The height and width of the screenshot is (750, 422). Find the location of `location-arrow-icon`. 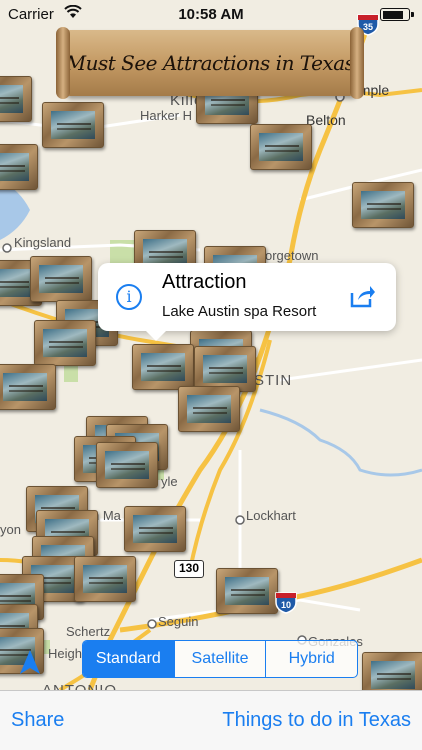

location-arrow-icon is located at coordinates (30, 662).